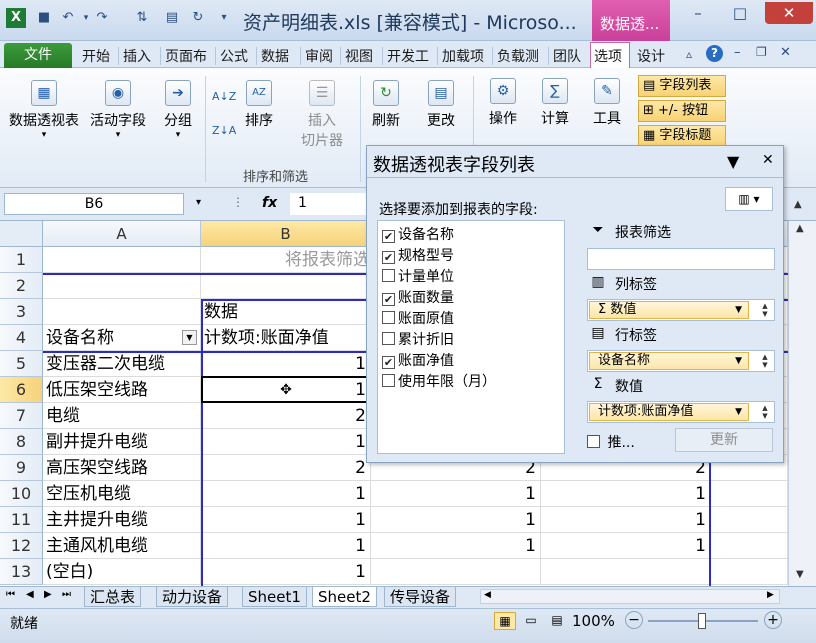 Image resolution: width=816 pixels, height=643 pixels. I want to click on cell-b2, so click(286, 286).